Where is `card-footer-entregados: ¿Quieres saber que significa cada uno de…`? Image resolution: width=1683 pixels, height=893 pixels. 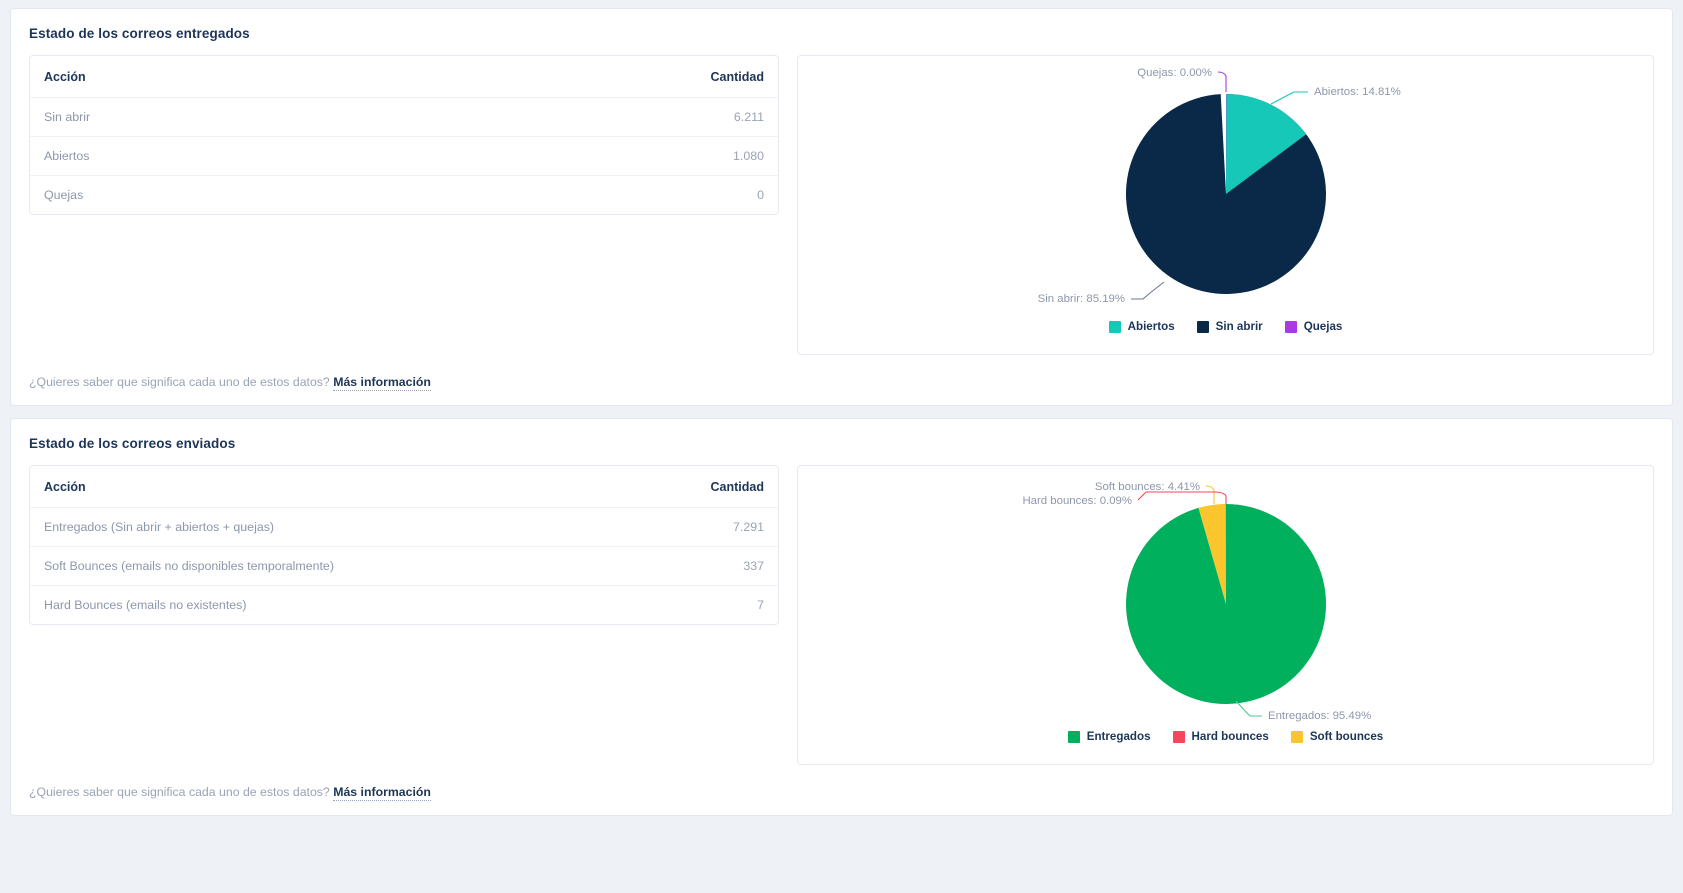
card-footer-entregados: ¿Quieres saber que significa cada uno de… is located at coordinates (841, 380).